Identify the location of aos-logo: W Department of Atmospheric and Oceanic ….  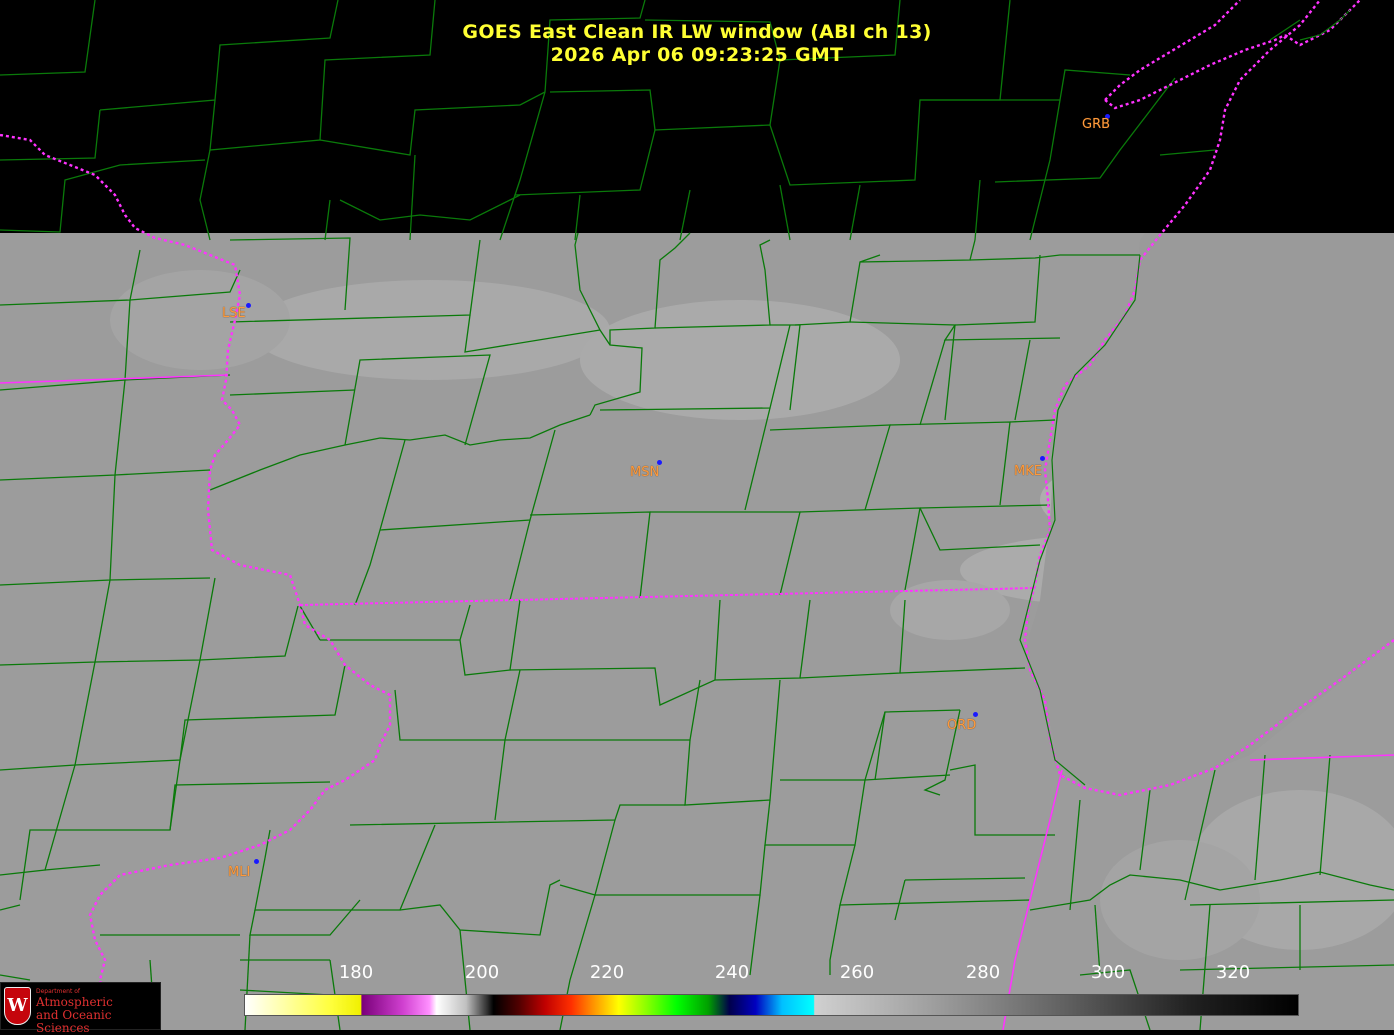
(80, 1008).